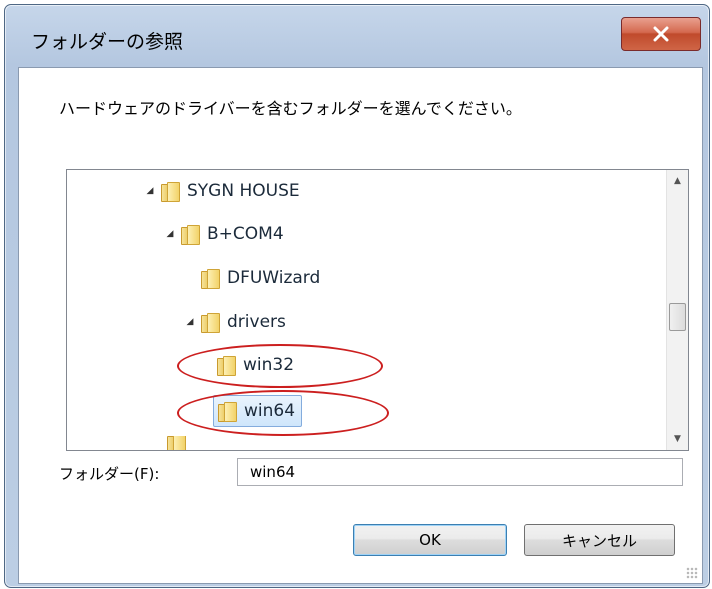  What do you see at coordinates (256, 322) in the screenshot?
I see `tree-item-label: drivers` at bounding box center [256, 322].